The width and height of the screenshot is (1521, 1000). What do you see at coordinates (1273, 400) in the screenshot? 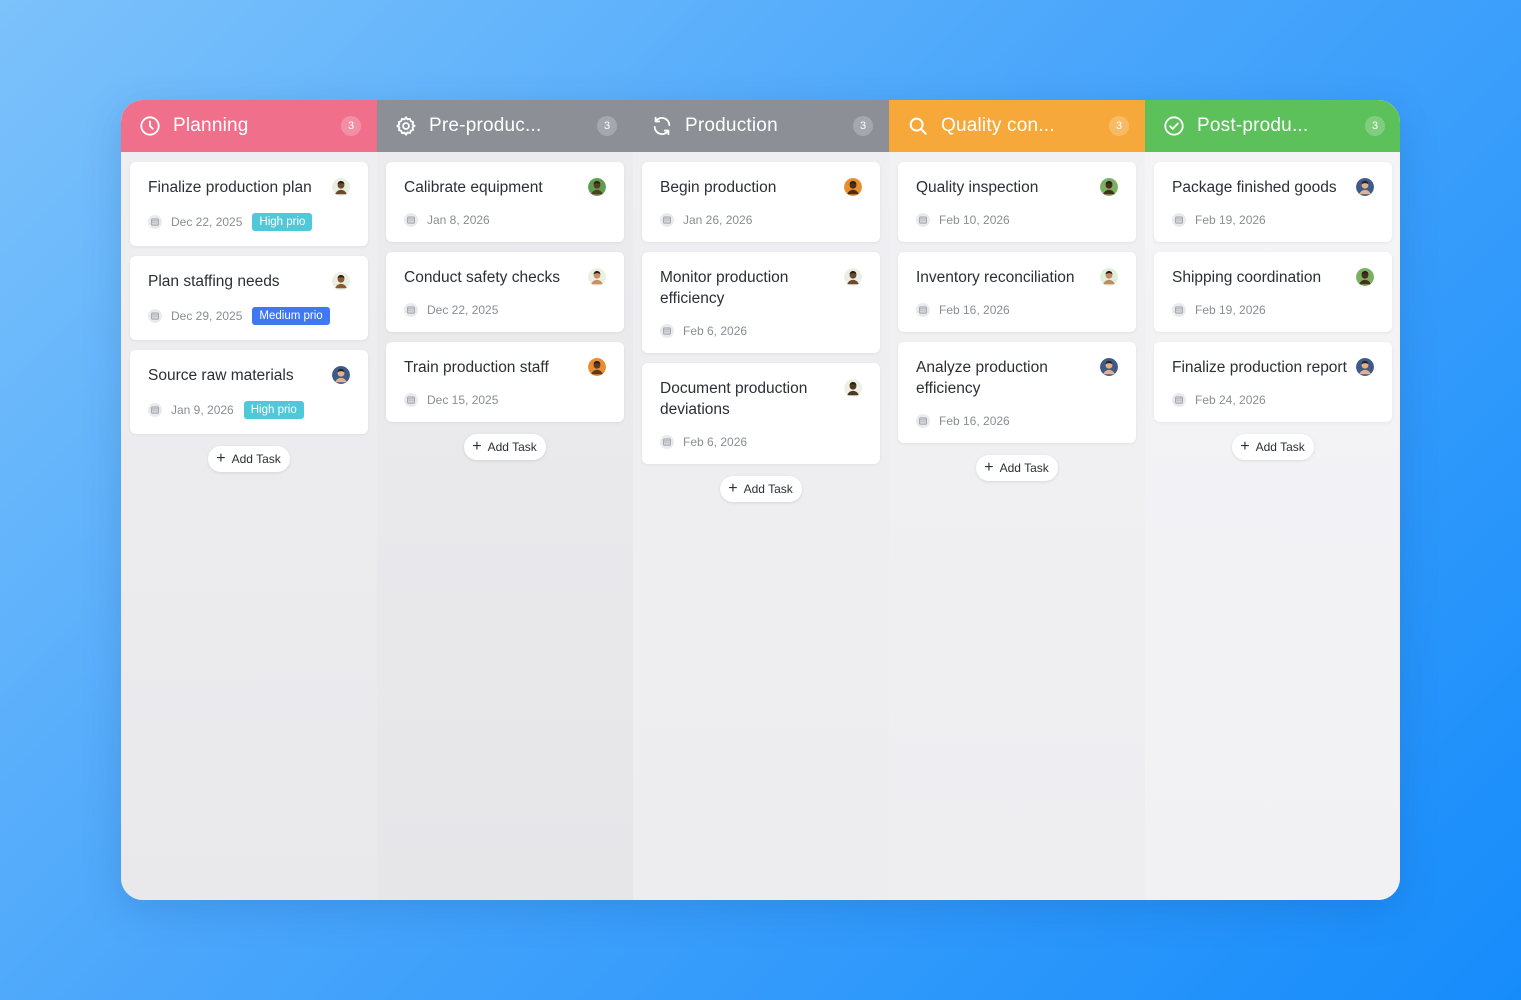
I see `task-meta: Feb 24, 2026` at bounding box center [1273, 400].